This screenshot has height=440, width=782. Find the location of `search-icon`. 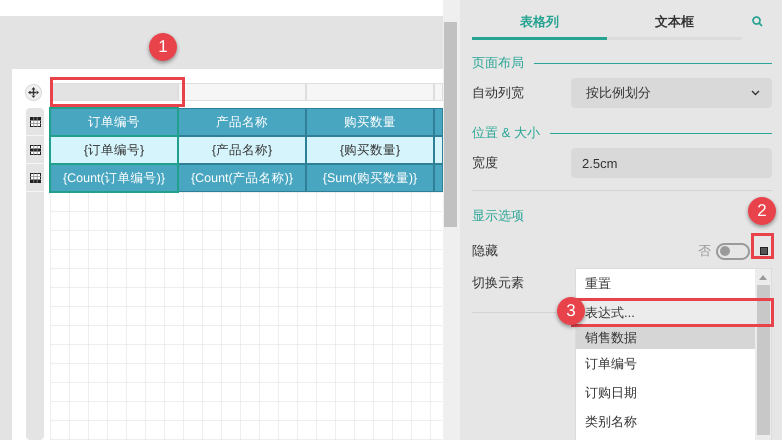

search-icon is located at coordinates (757, 21).